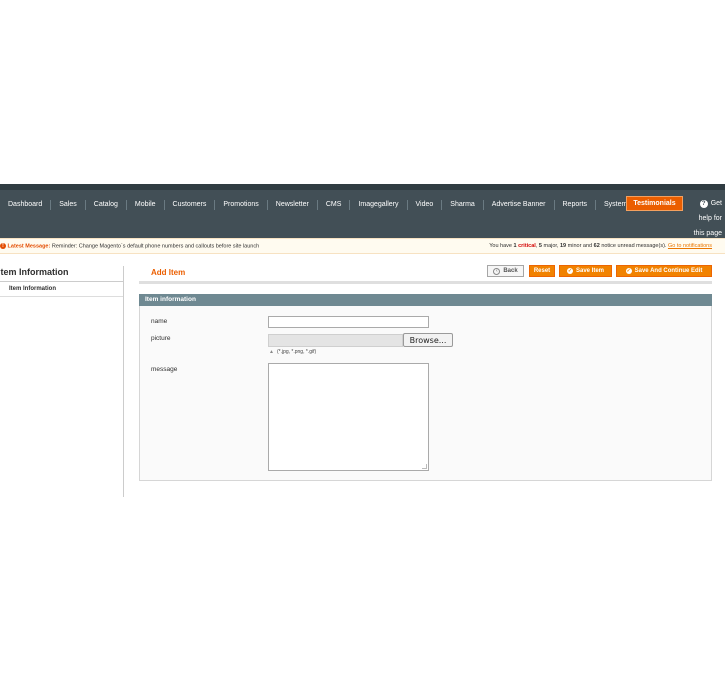  What do you see at coordinates (425, 205) in the screenshot?
I see `nav-item-video: Video` at bounding box center [425, 205].